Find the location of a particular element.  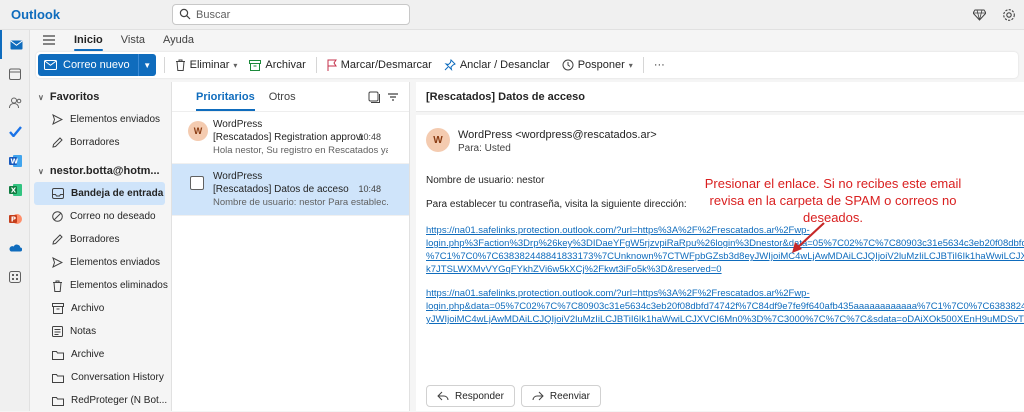

message-subject: [Rescatados] Registration approved is located at coordinates (288, 137).